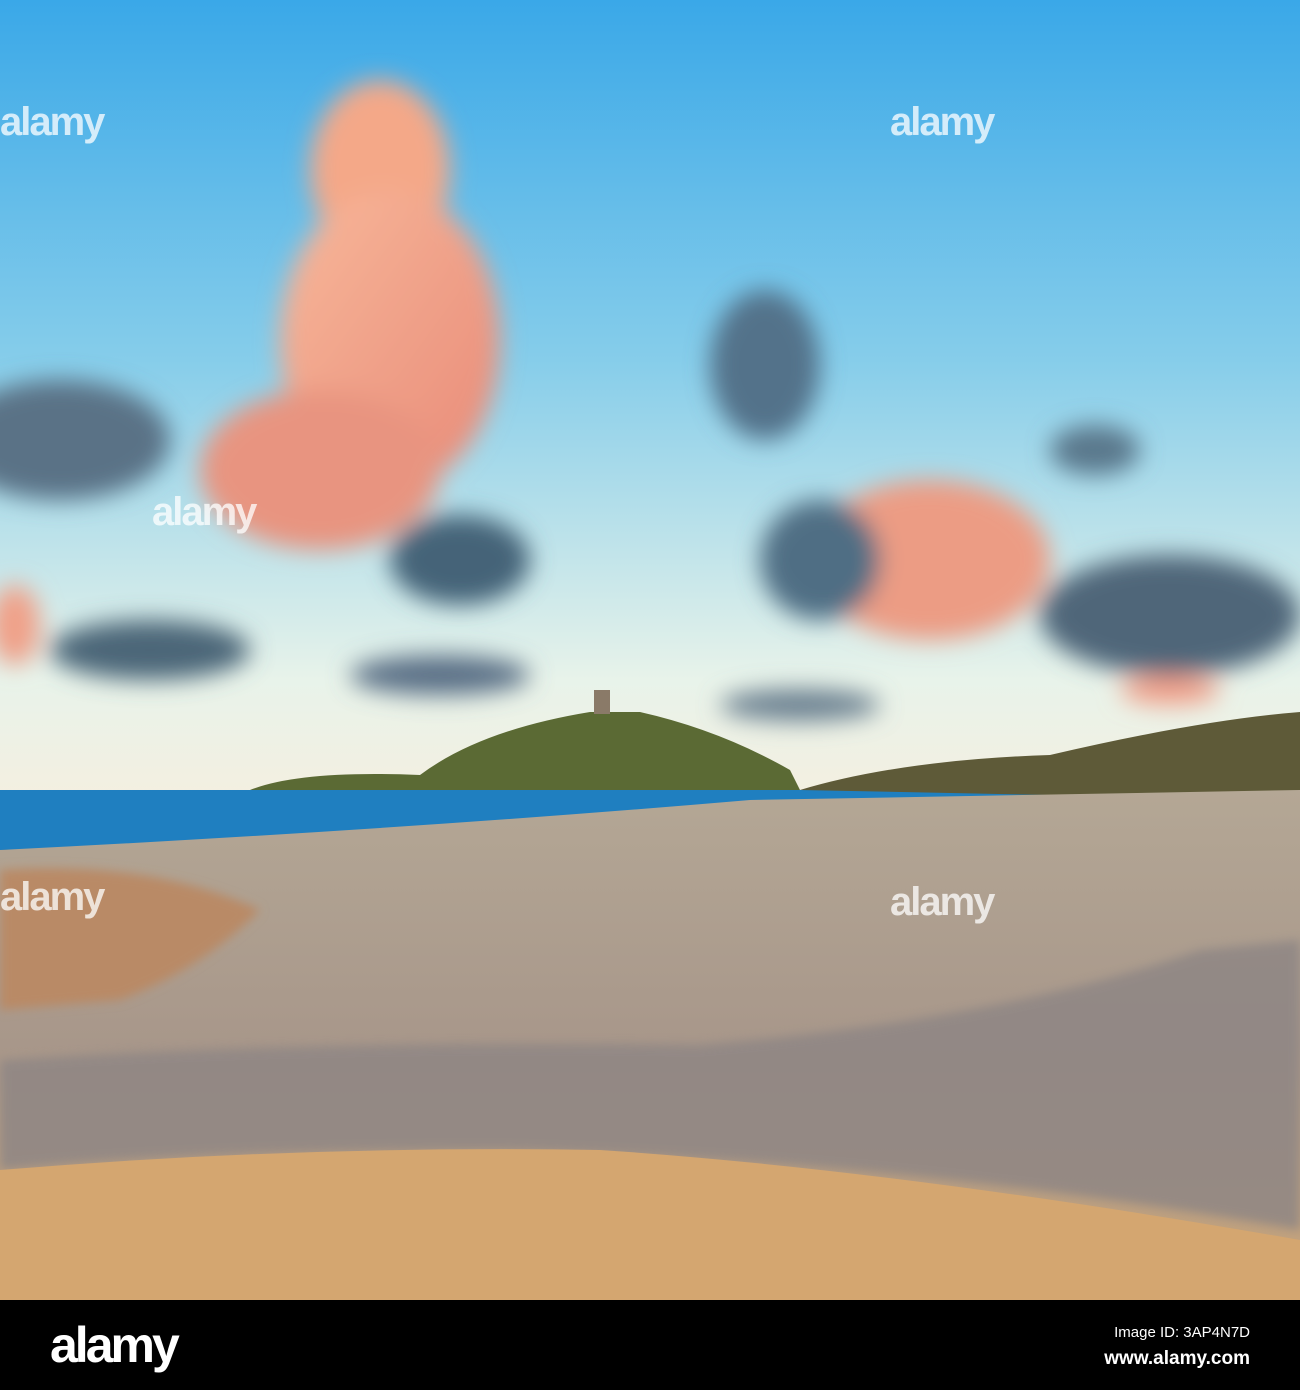  What do you see at coordinates (1177, 1359) in the screenshot?
I see `website-link: www.alamy.com` at bounding box center [1177, 1359].